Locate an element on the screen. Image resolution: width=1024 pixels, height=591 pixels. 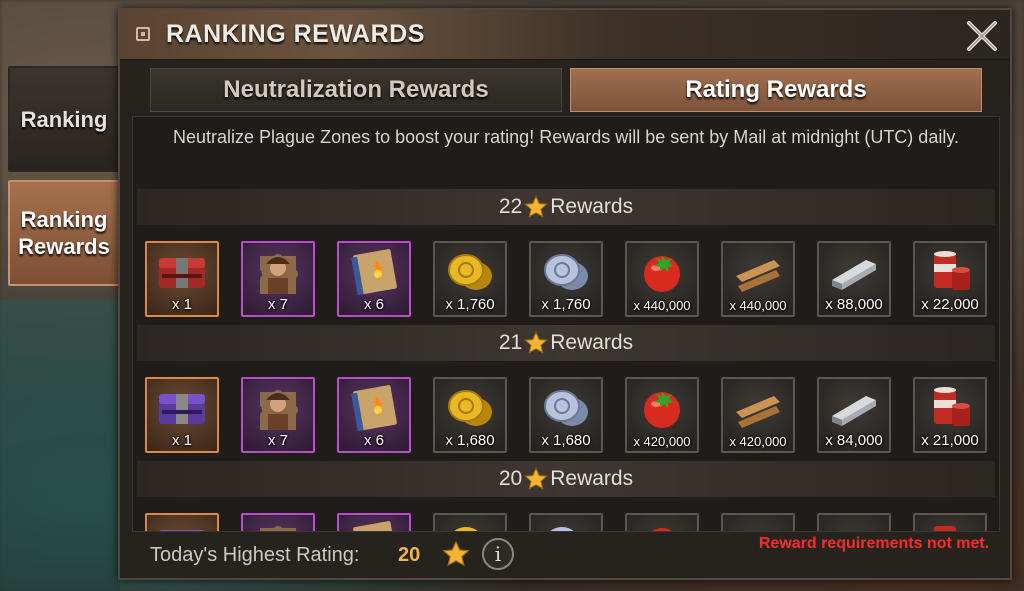
reward-item: x 88,000 is located at coordinates (854, 279).